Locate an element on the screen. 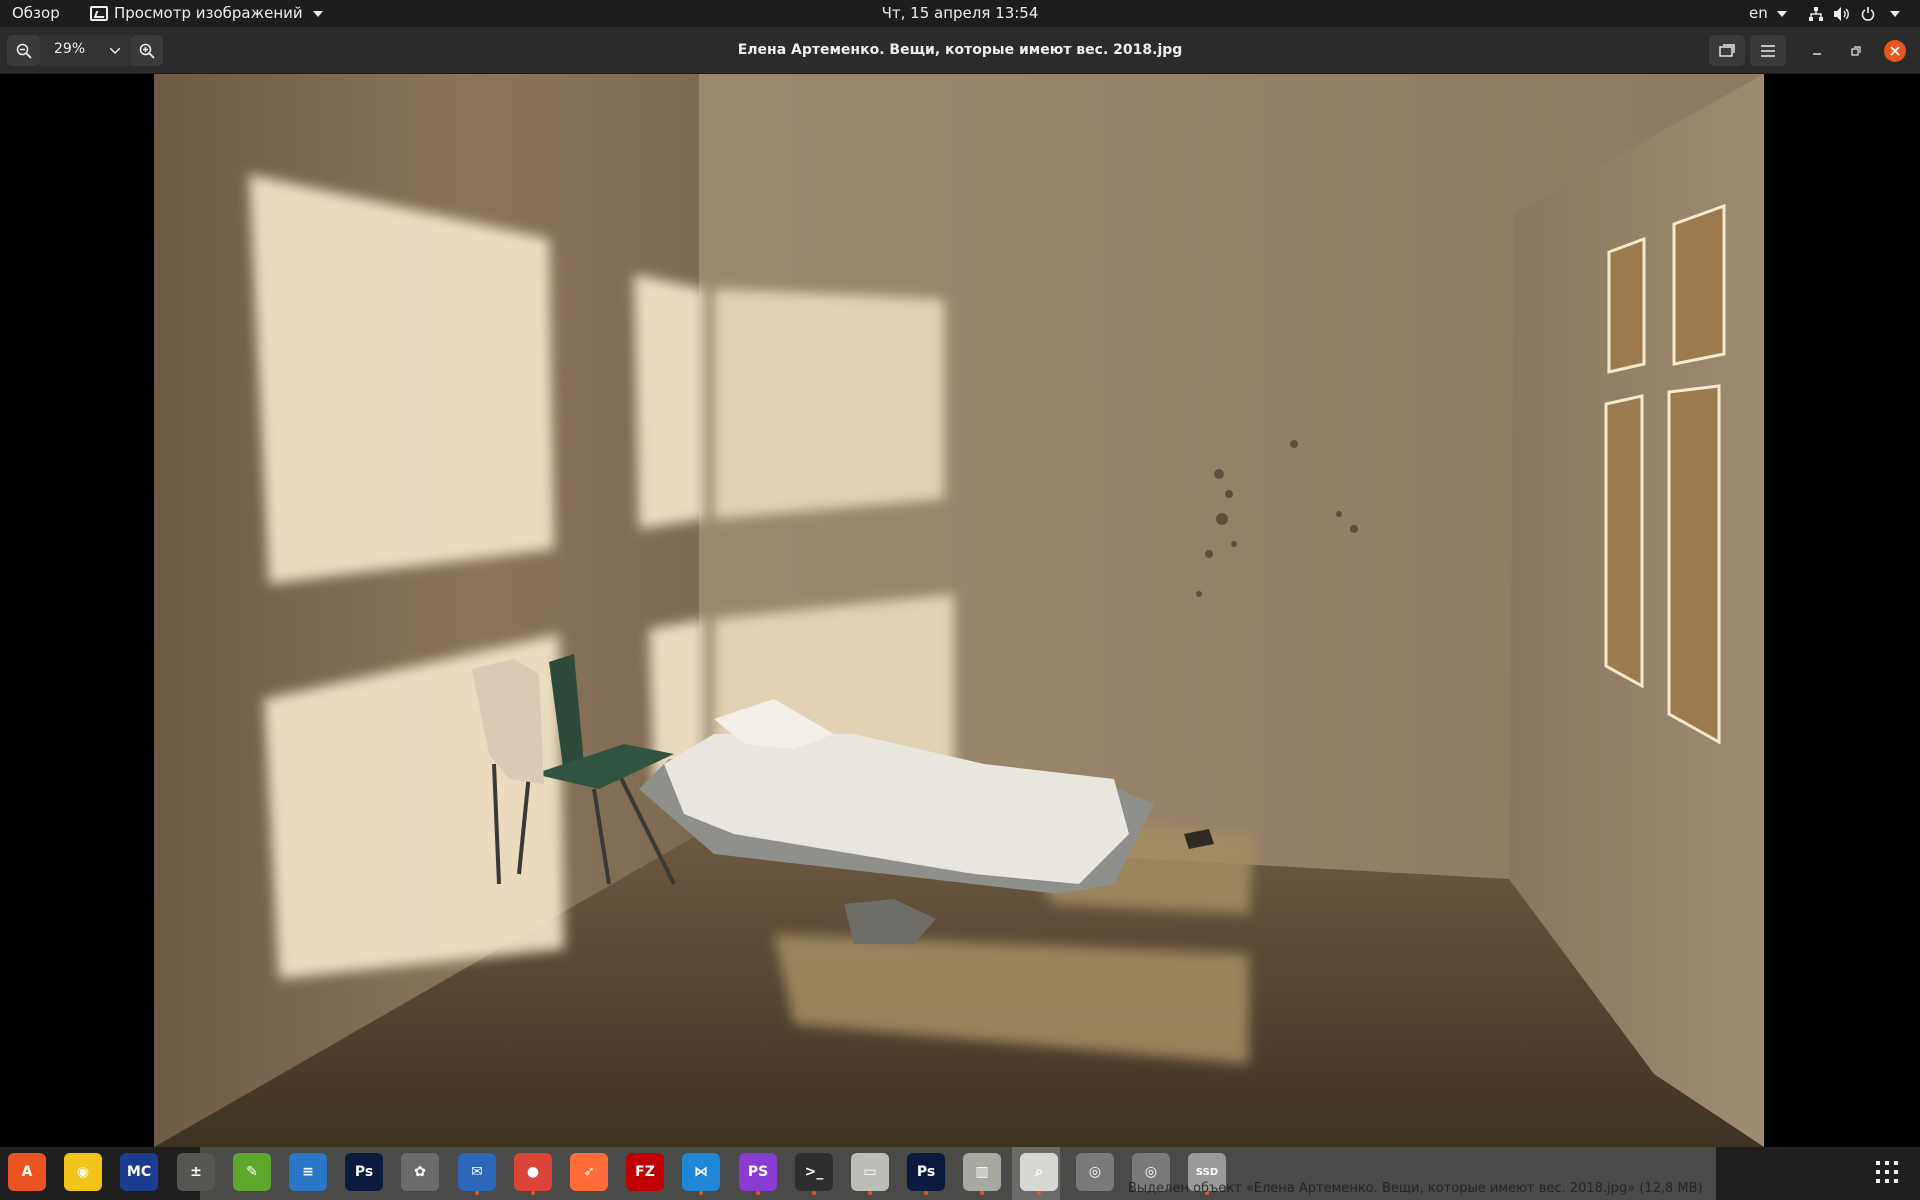 The image size is (1920, 1200). keyboard-layout-indicator: en is located at coordinates (1768, 13).